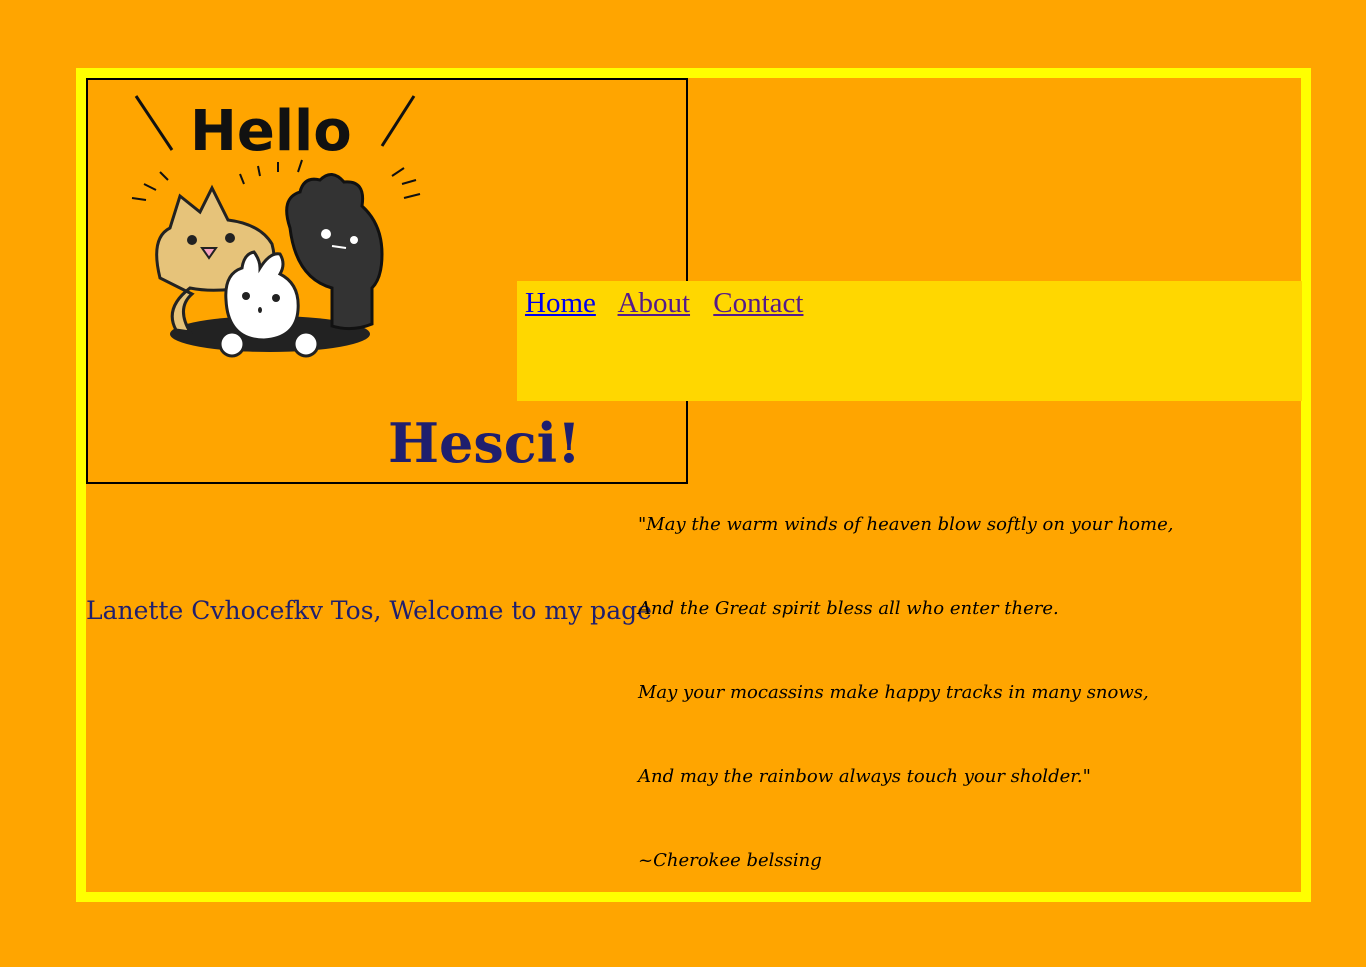 This screenshot has width=1366, height=967. What do you see at coordinates (484, 443) in the screenshot?
I see `page-title: Hesci!` at bounding box center [484, 443].